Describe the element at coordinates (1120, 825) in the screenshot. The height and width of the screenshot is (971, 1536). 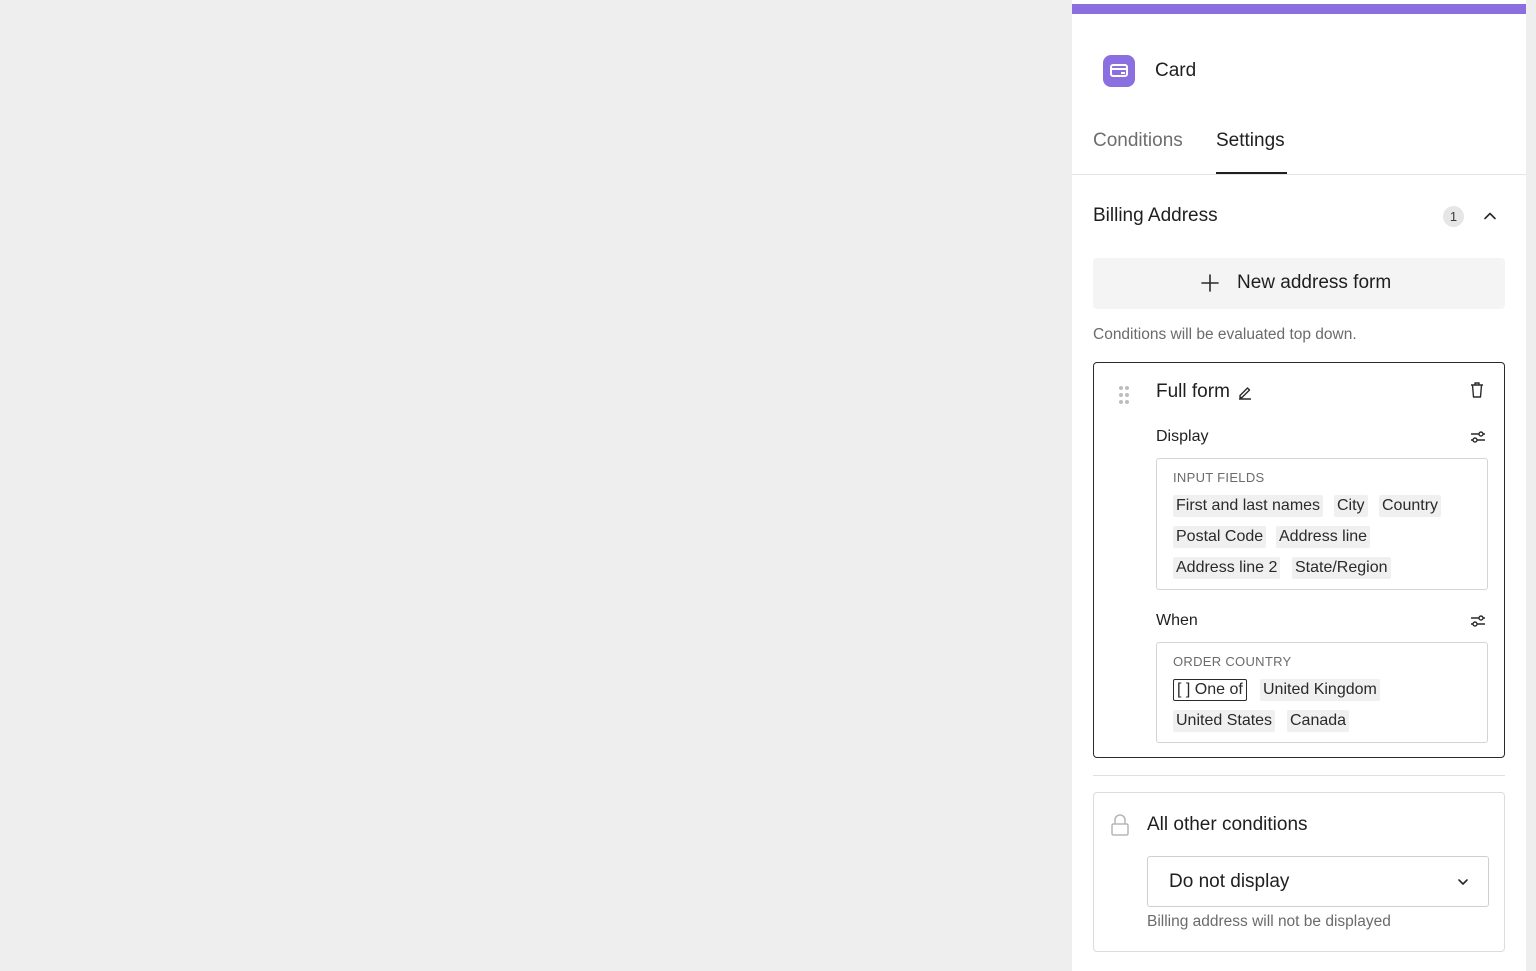
I see `lock-icon` at that location.